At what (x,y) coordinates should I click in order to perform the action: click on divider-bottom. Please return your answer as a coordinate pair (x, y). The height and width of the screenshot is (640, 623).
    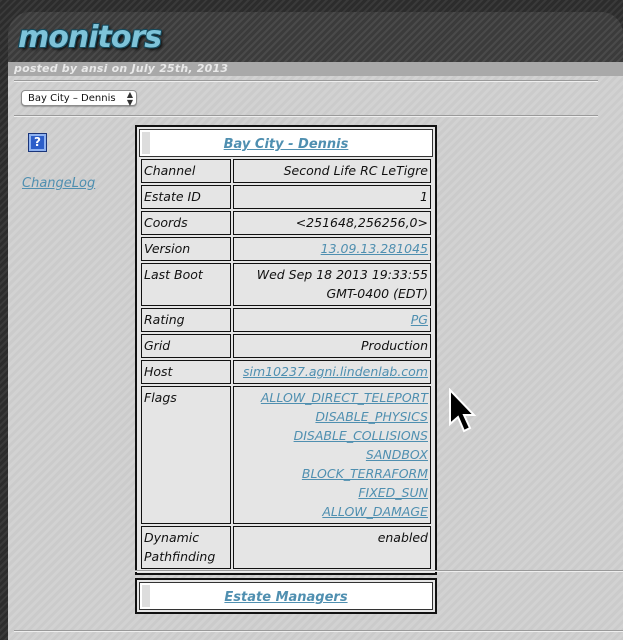
    Looking at the image, I should click on (318, 631).